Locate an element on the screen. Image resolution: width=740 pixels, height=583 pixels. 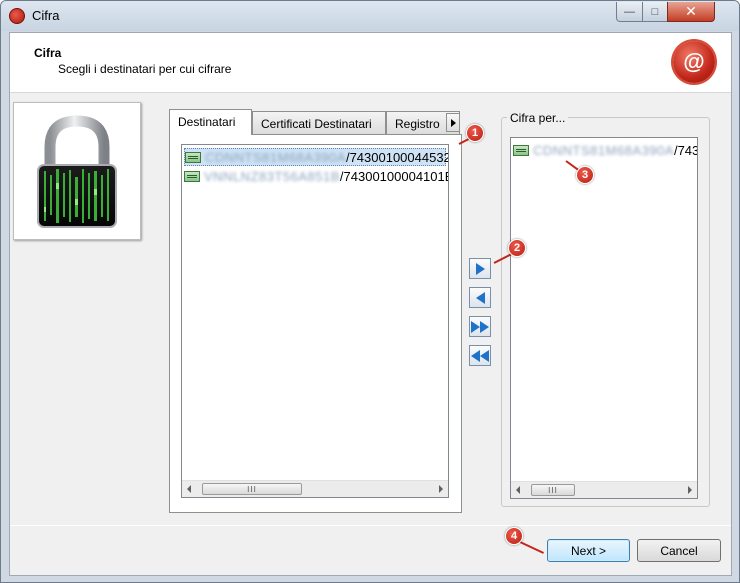
title-bar: Cifra — □ ✕ is located at coordinates (370, 16).